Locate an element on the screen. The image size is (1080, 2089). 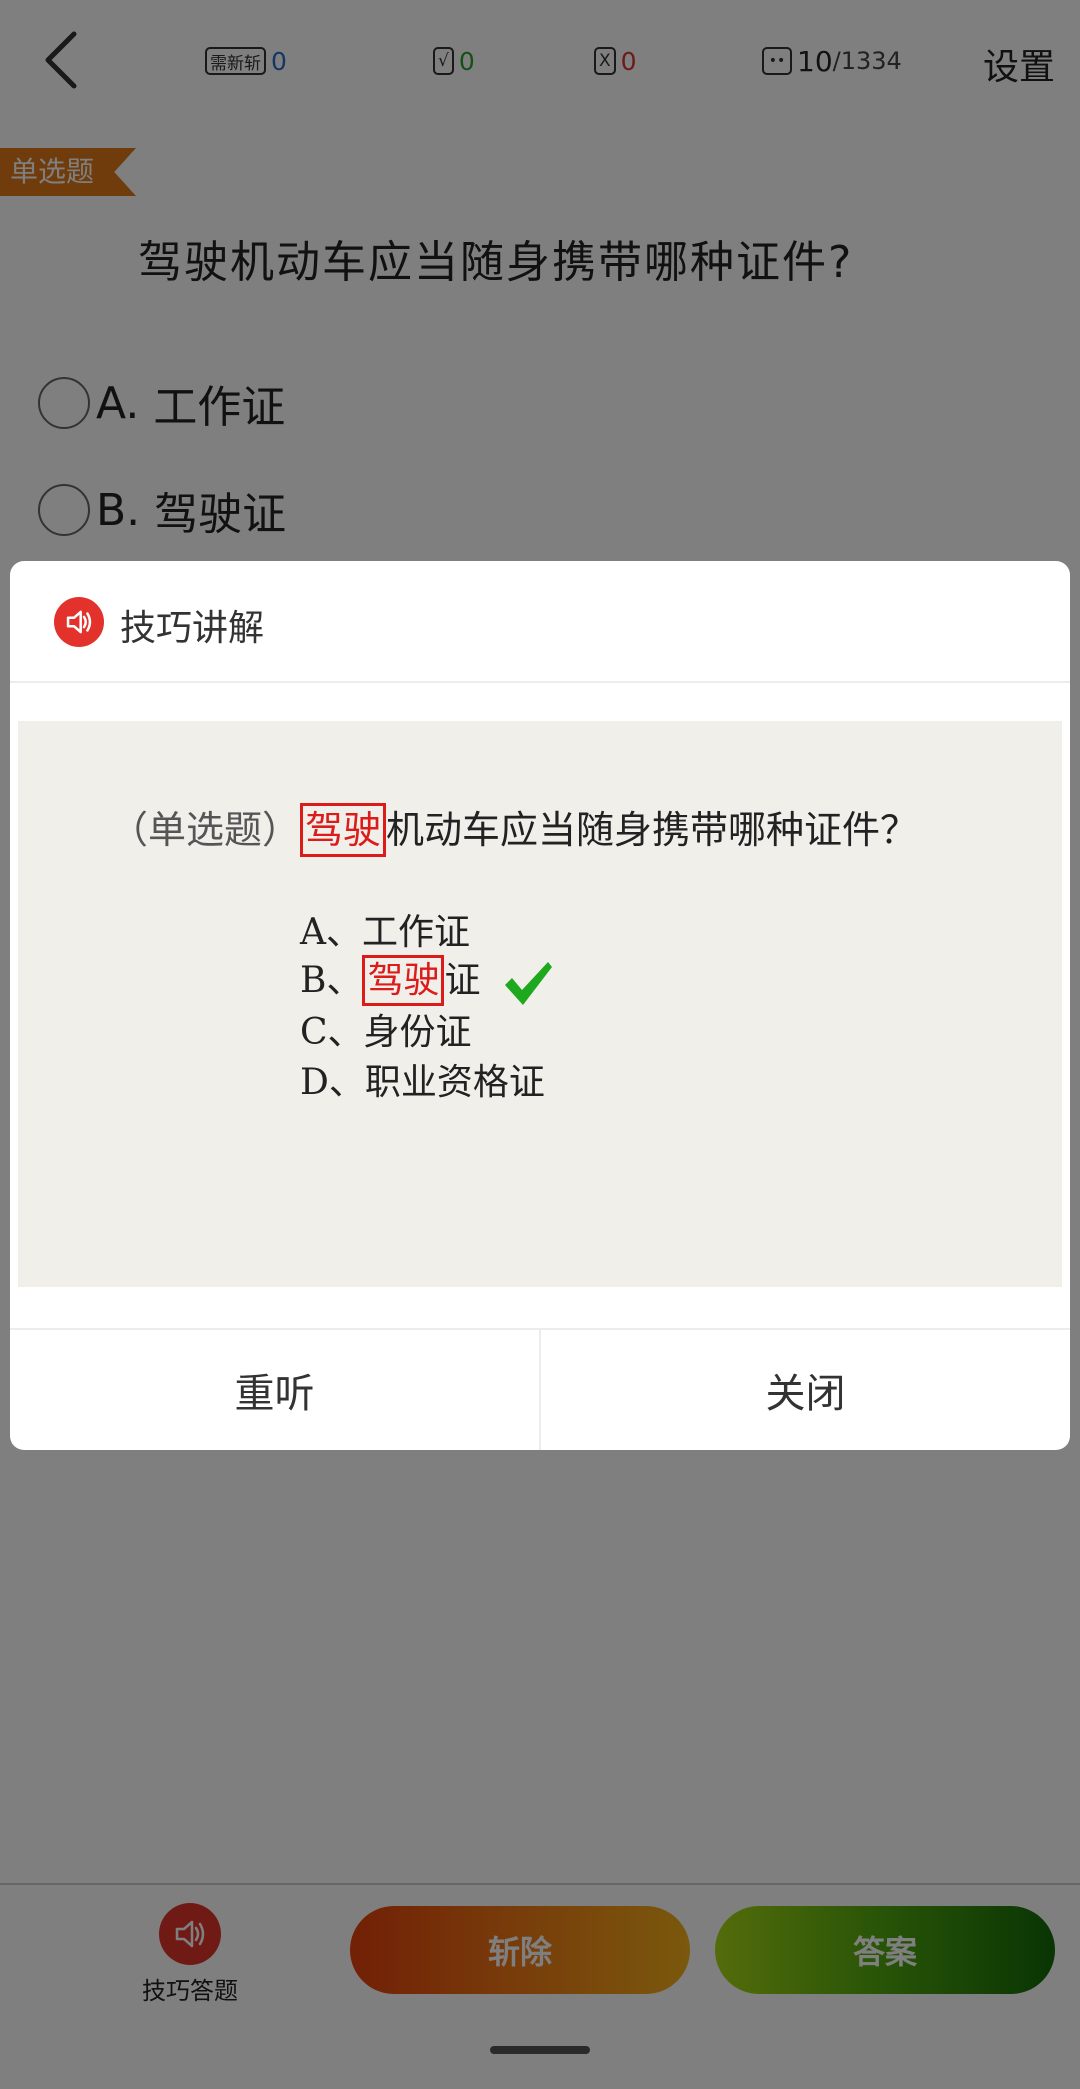
panel-option-d: D、职业资格证 is located at coordinates (422, 1079).